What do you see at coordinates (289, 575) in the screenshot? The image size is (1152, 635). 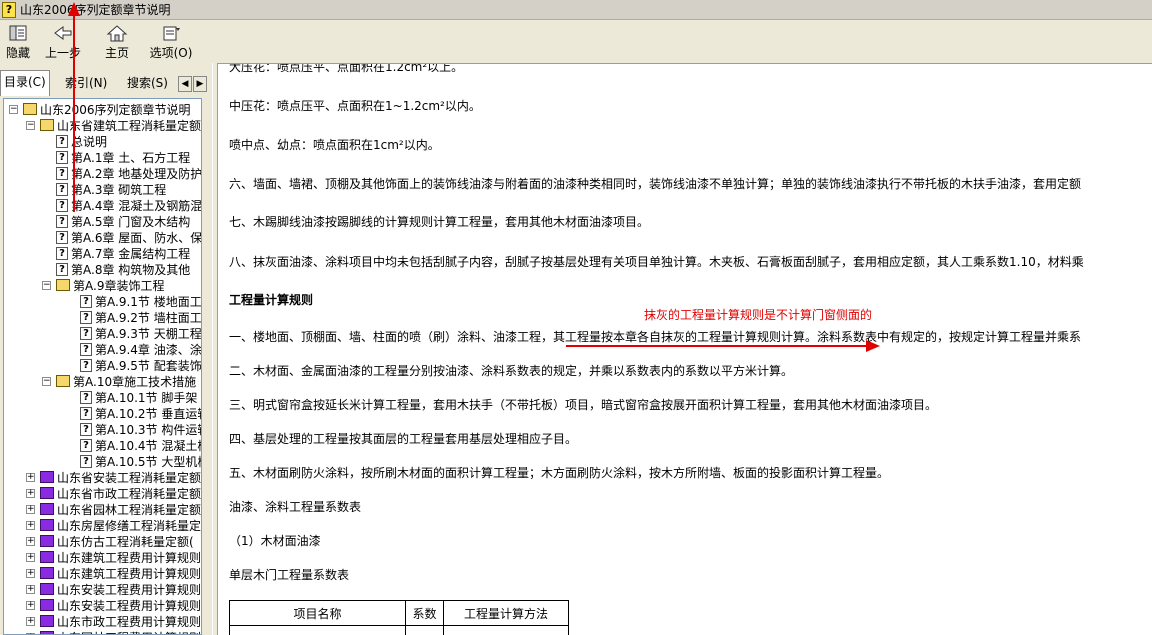 I see `content-paragraph: 单层木门工程量系数表` at bounding box center [289, 575].